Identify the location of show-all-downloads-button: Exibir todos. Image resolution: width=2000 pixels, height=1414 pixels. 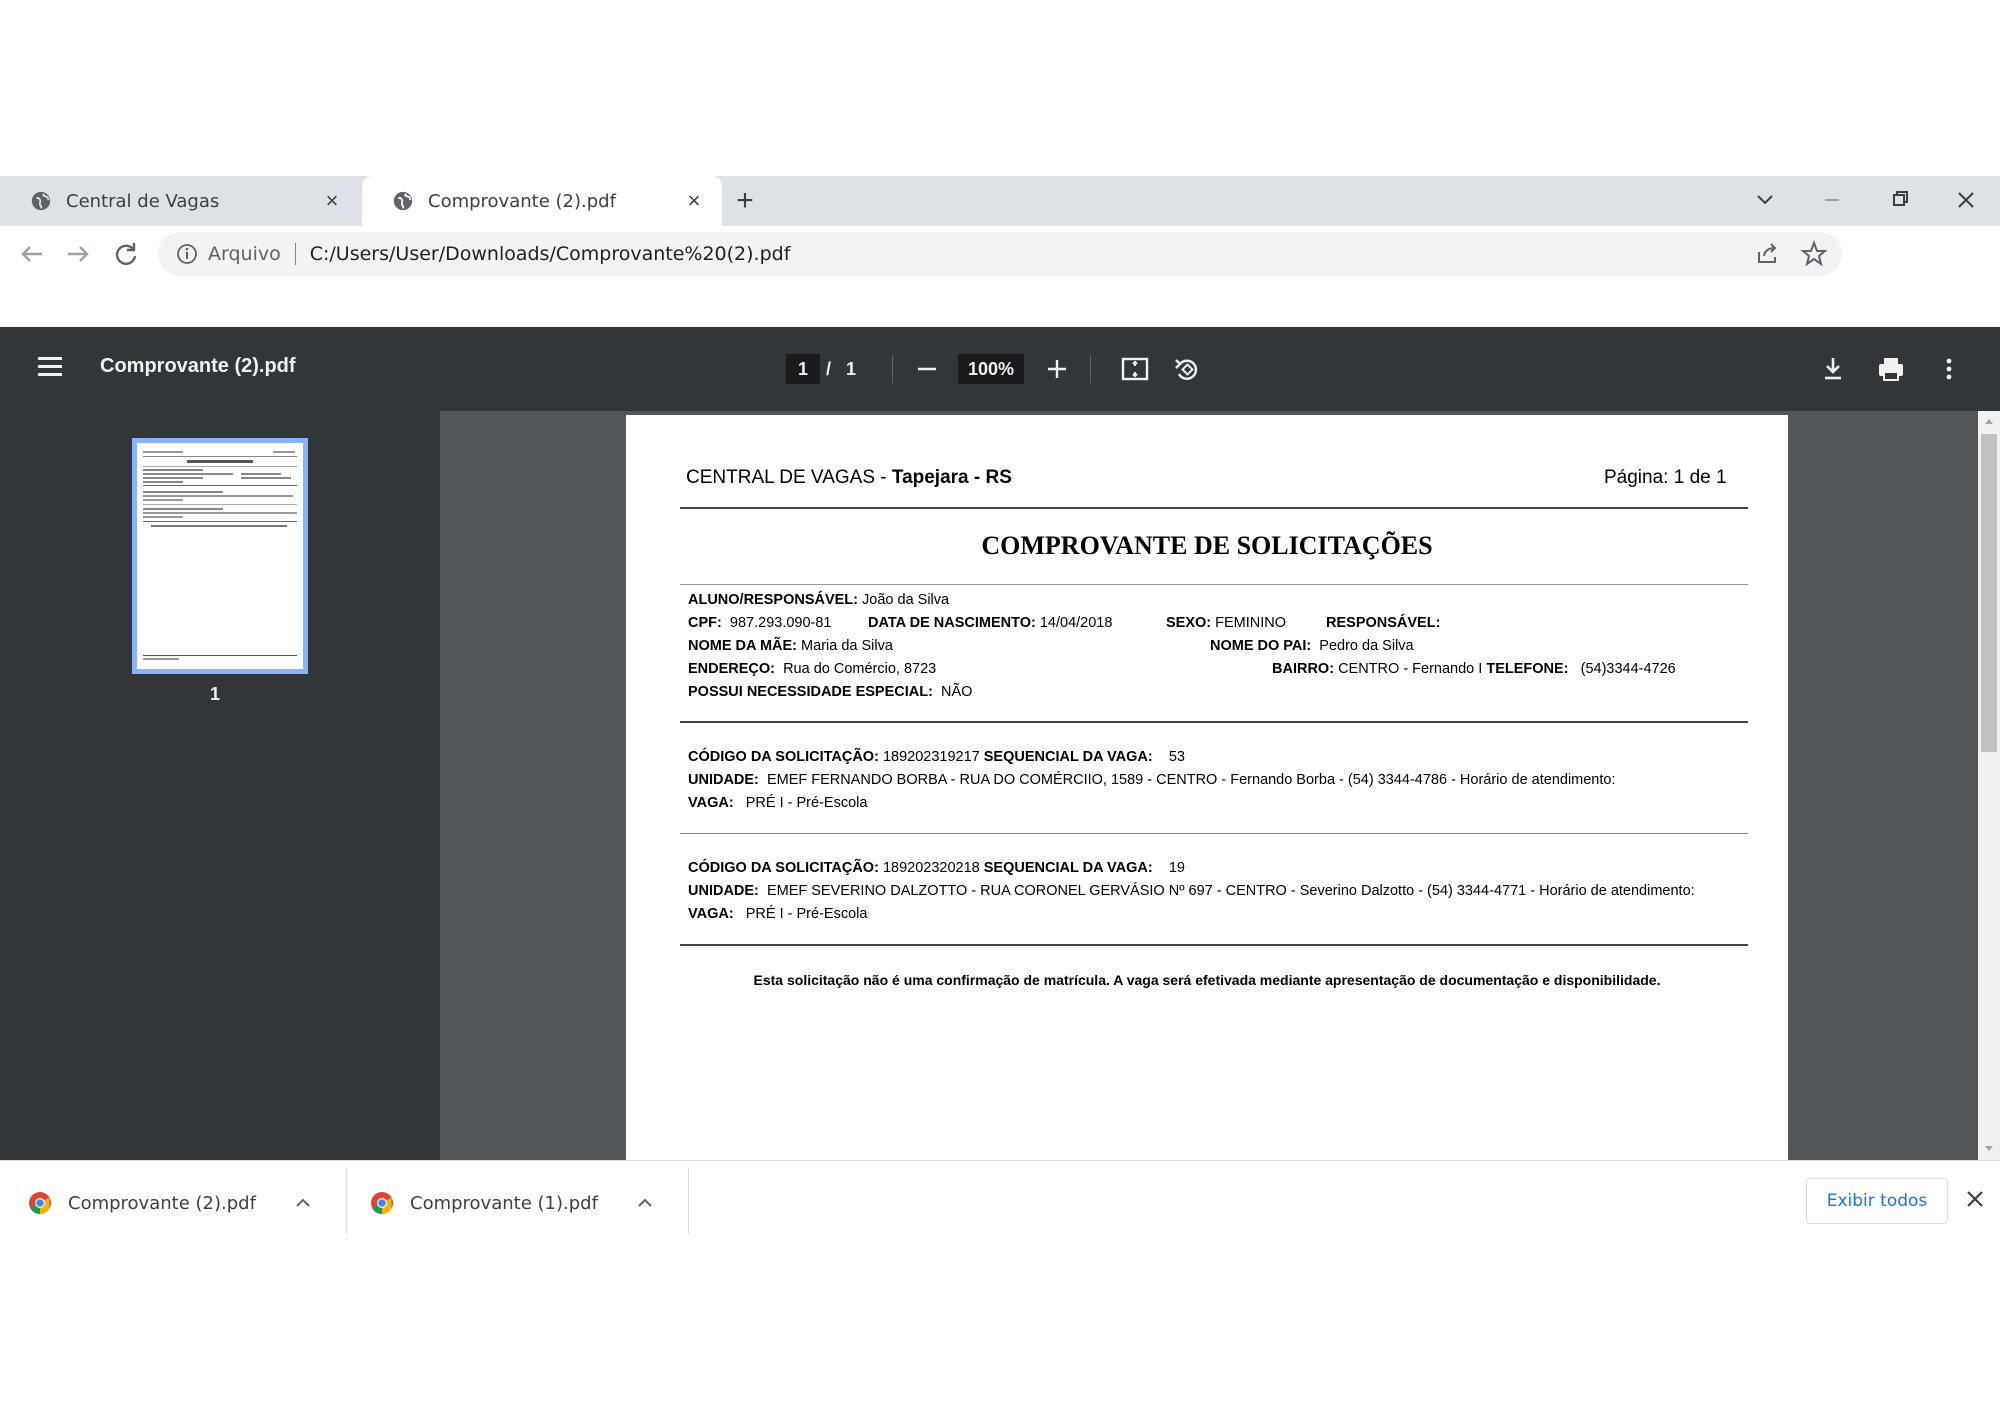
(1877, 1201).